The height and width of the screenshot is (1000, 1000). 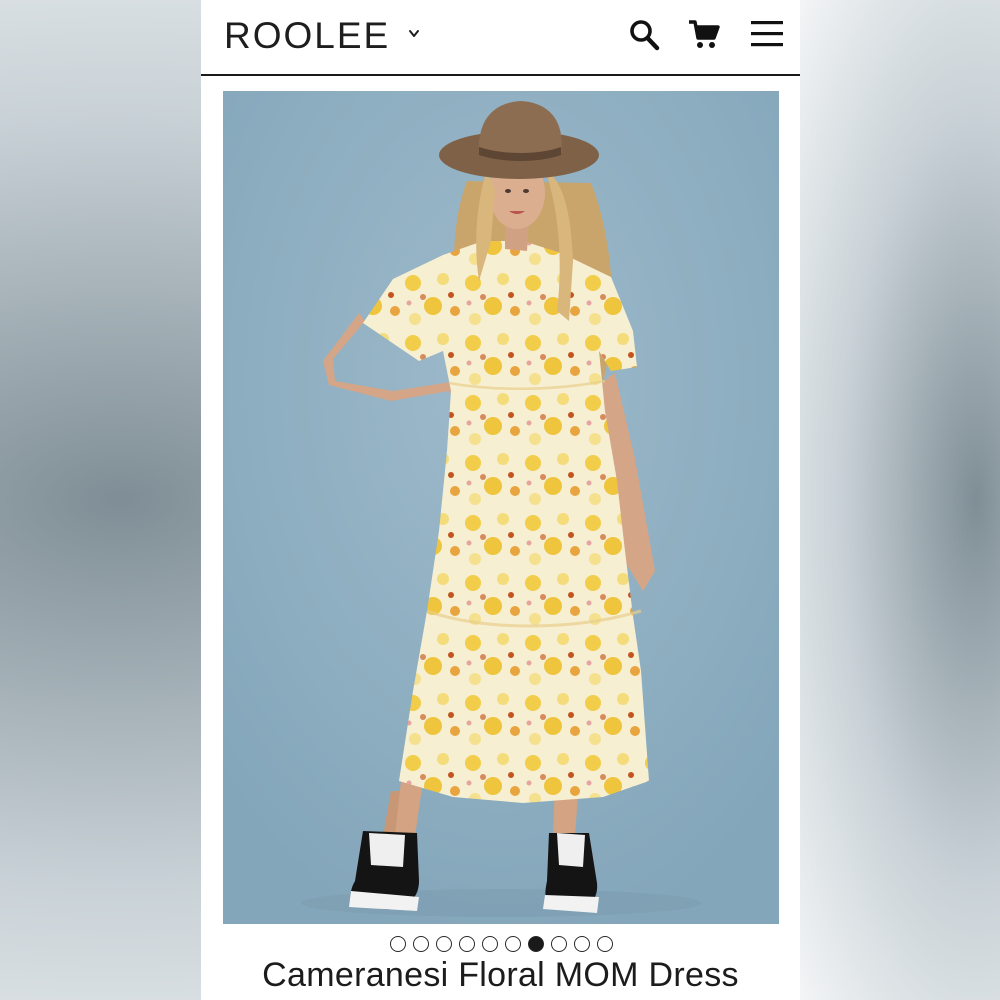 I want to click on hamburger-menu-icon, so click(x=767, y=35).